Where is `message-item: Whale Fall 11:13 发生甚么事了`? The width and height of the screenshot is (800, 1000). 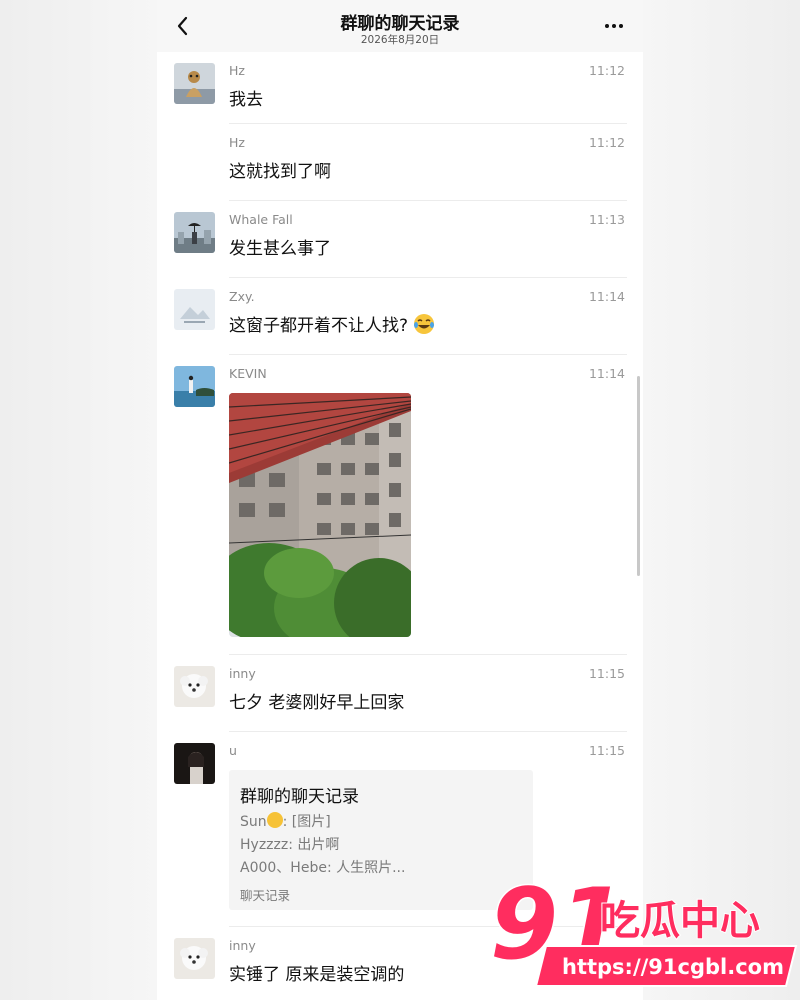
message-item: Whale Fall 11:13 发生甚么事了 is located at coordinates (400, 239).